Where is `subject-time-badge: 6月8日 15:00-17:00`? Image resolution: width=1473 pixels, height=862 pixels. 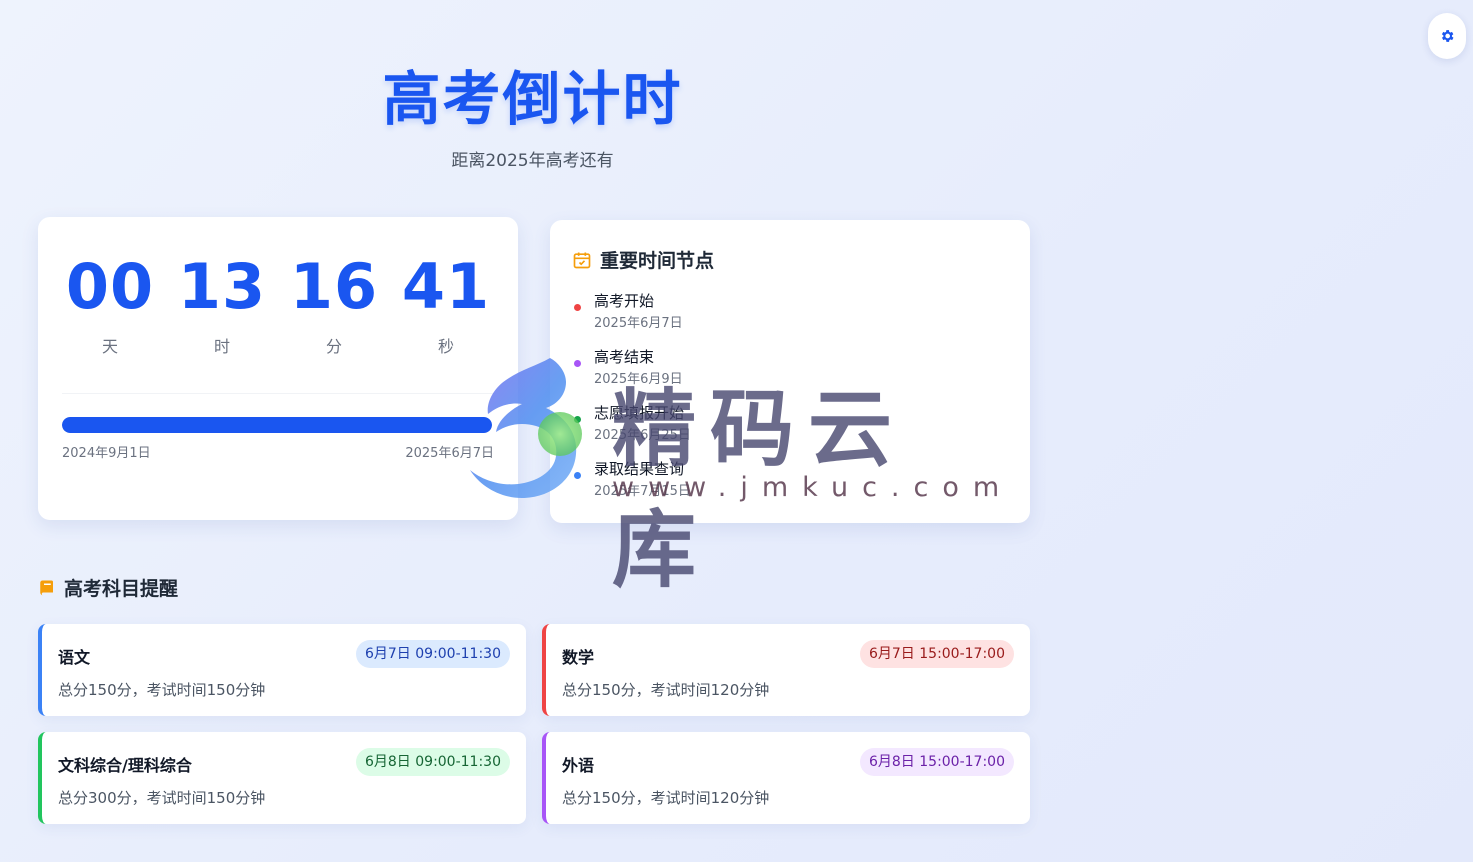
subject-time-badge: 6月8日 15:00-17:00 is located at coordinates (936, 762).